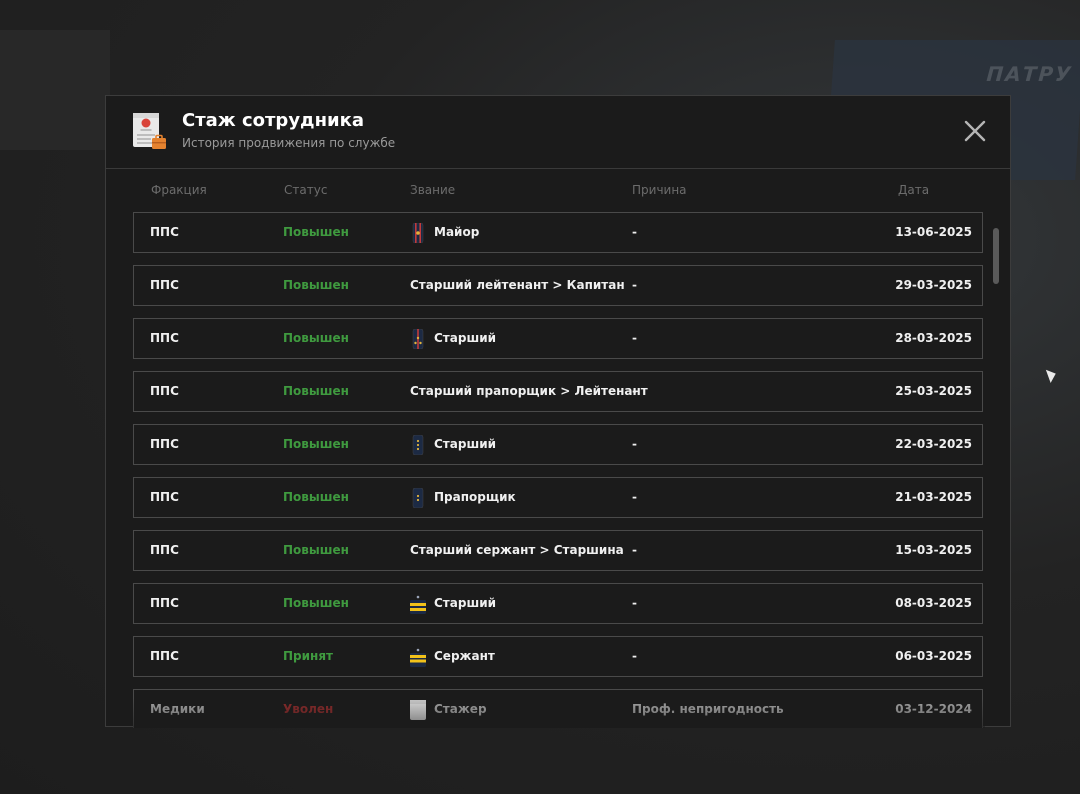  What do you see at coordinates (933, 232) in the screenshot?
I see `row-date: 13-06-2025` at bounding box center [933, 232].